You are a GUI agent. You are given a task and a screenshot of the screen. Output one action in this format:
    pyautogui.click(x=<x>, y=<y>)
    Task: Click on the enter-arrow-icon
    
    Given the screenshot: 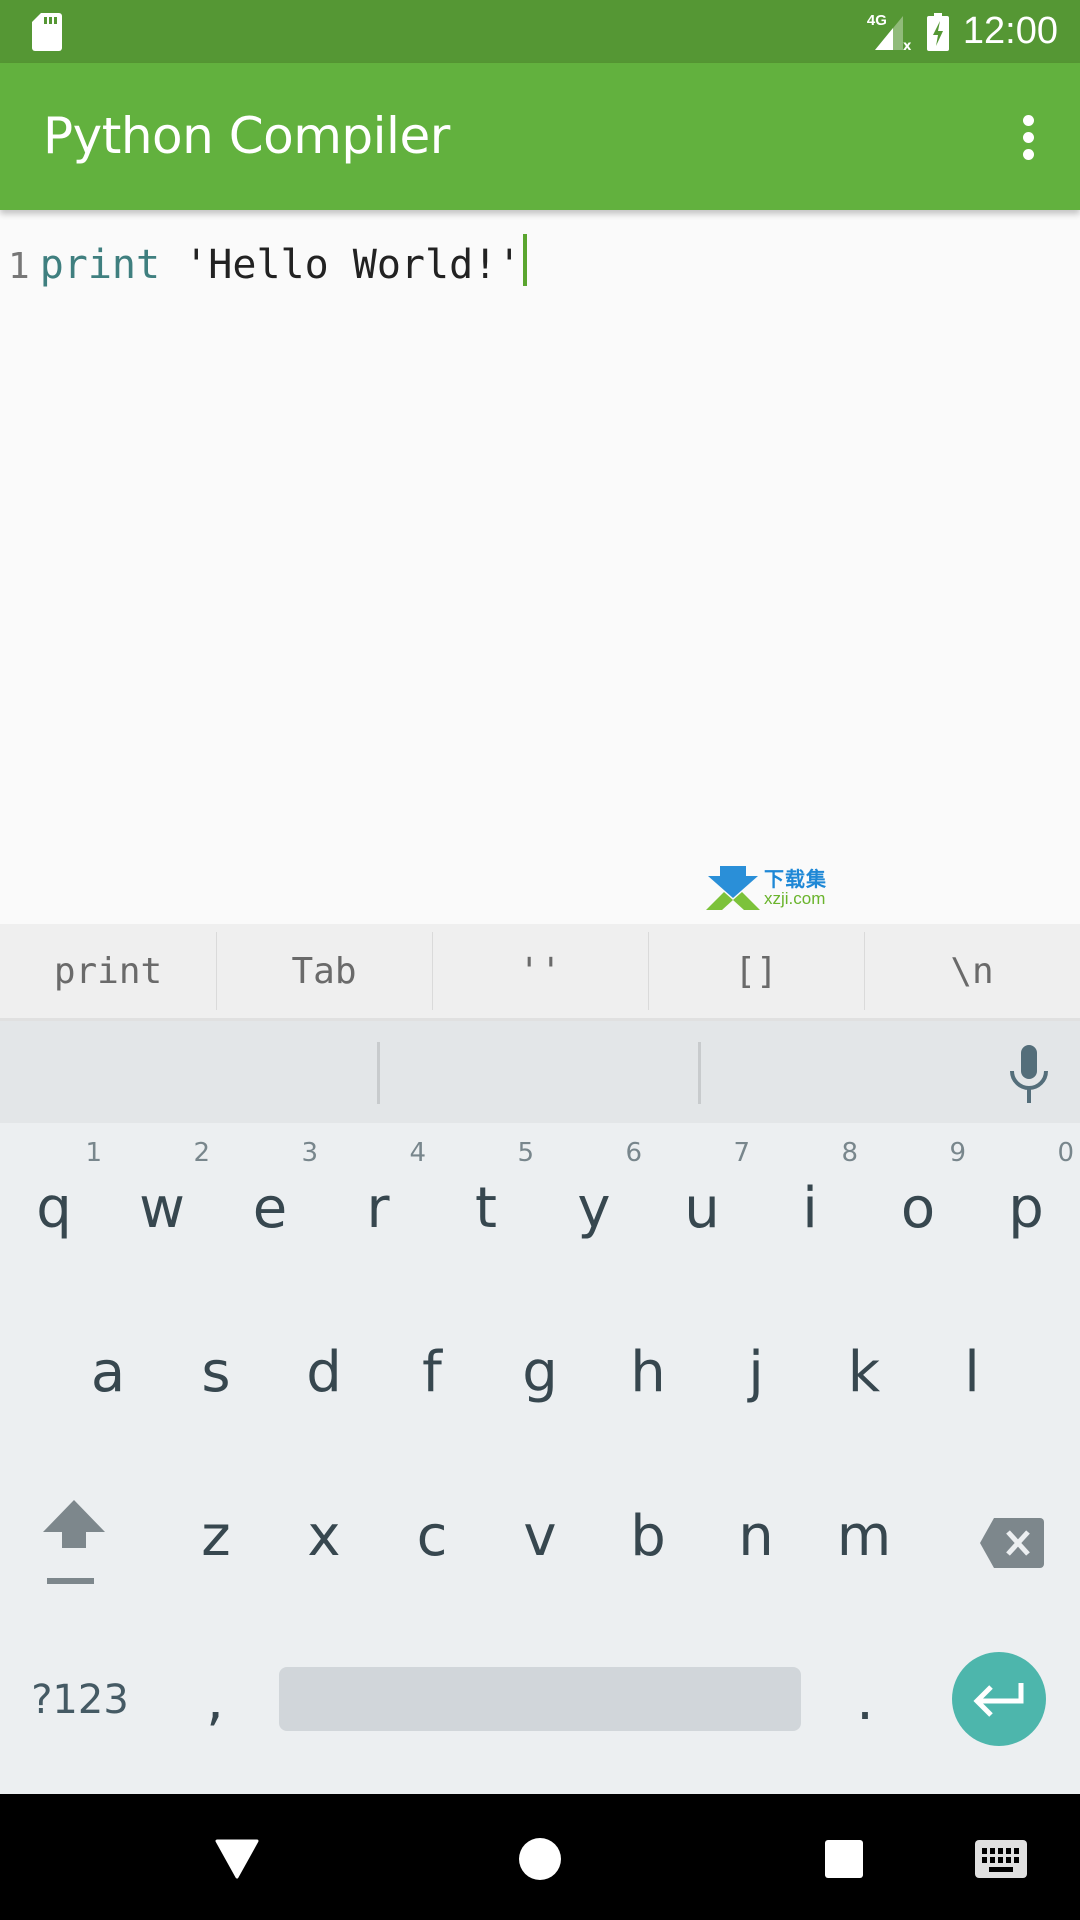 What is the action you would take?
    pyautogui.click(x=998, y=1700)
    